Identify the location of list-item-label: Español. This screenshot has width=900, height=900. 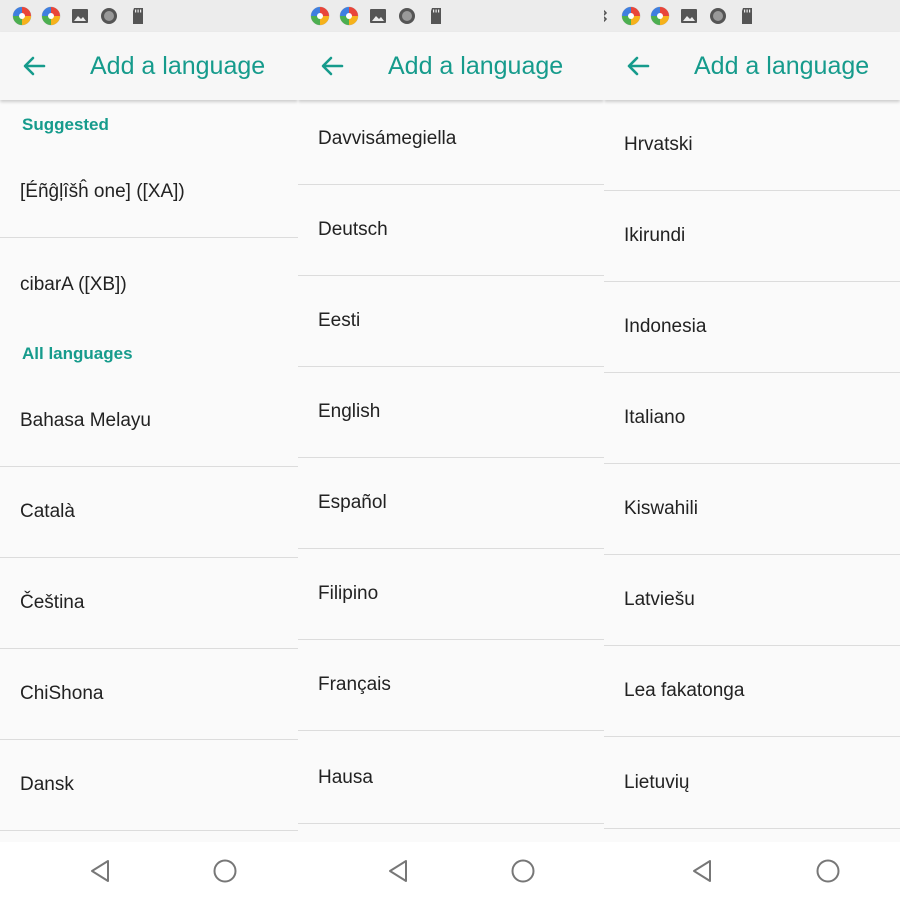
(352, 502).